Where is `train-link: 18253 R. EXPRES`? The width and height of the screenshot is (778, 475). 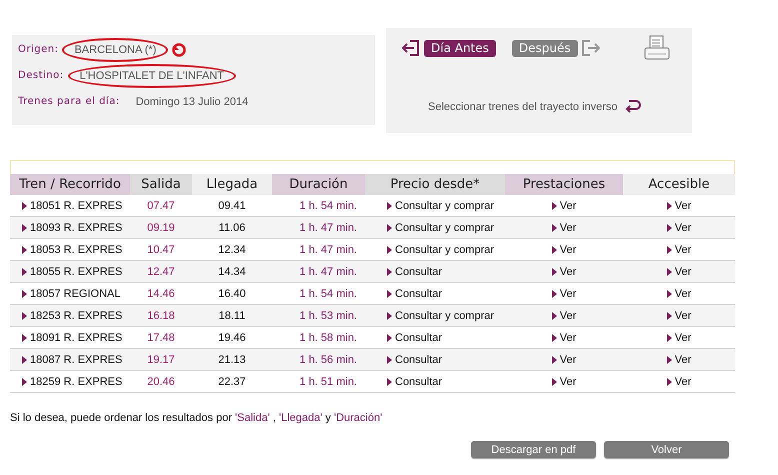
train-link: 18253 R. EXPRES is located at coordinates (66, 316).